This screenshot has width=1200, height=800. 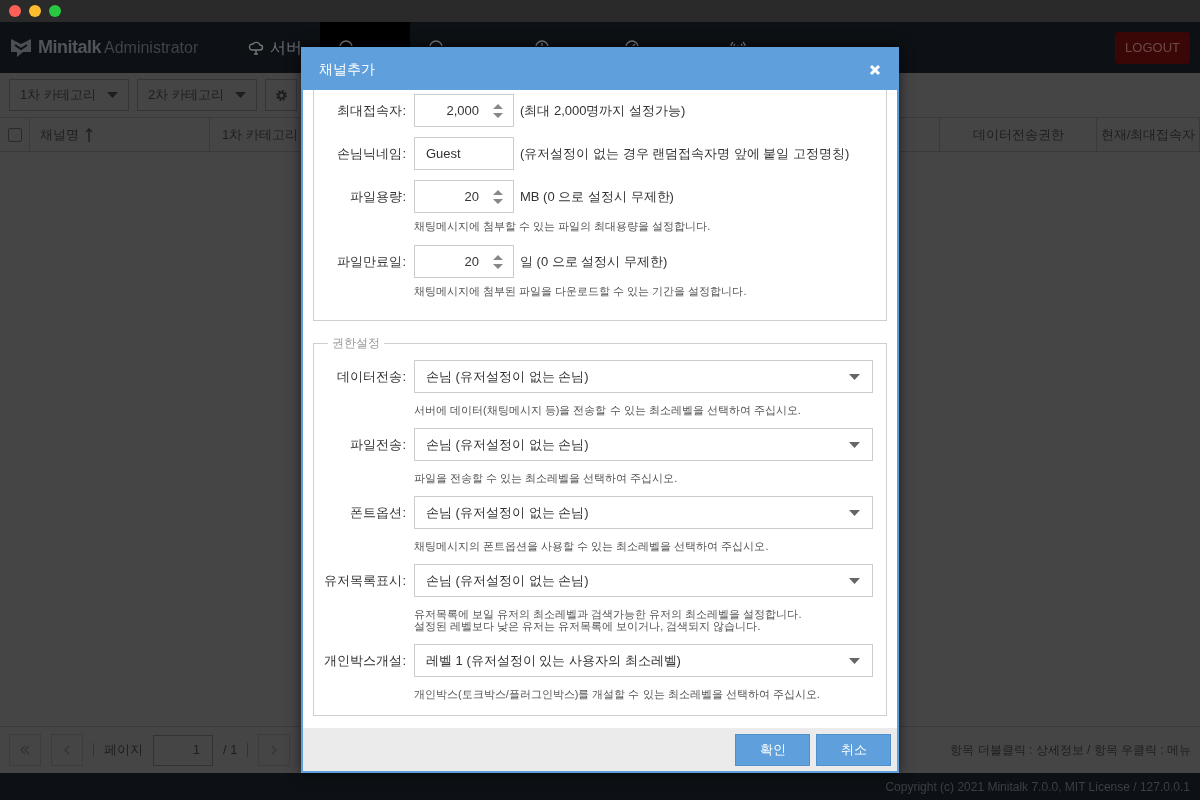 What do you see at coordinates (608, 614) in the screenshot?
I see `help-text: 유저목록에 보일 유저의 최소레벨과 검색가능한 유저의 최소레벨을 설정합니다.` at bounding box center [608, 614].